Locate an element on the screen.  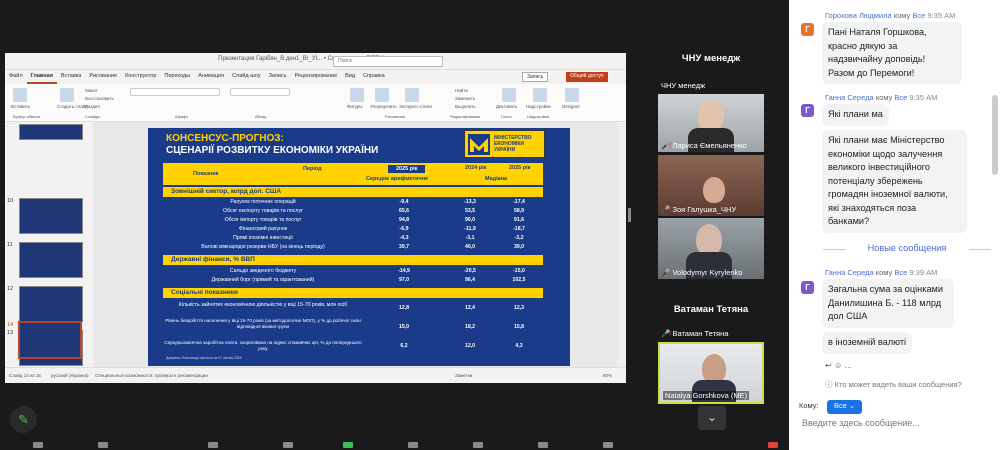
shapes-icon is located at coordinates (357, 95).